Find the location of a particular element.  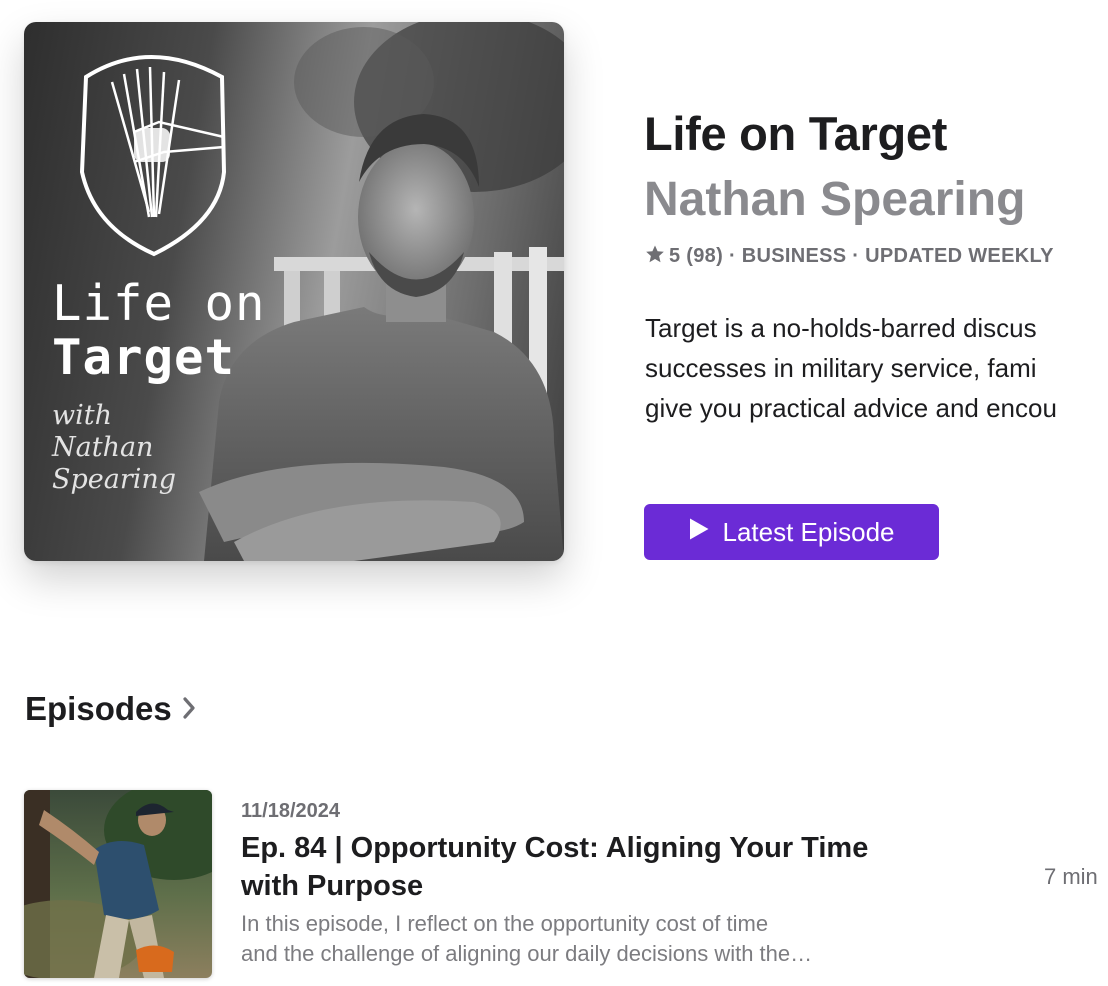

episode-duration: 7 min is located at coordinates (1071, 876).